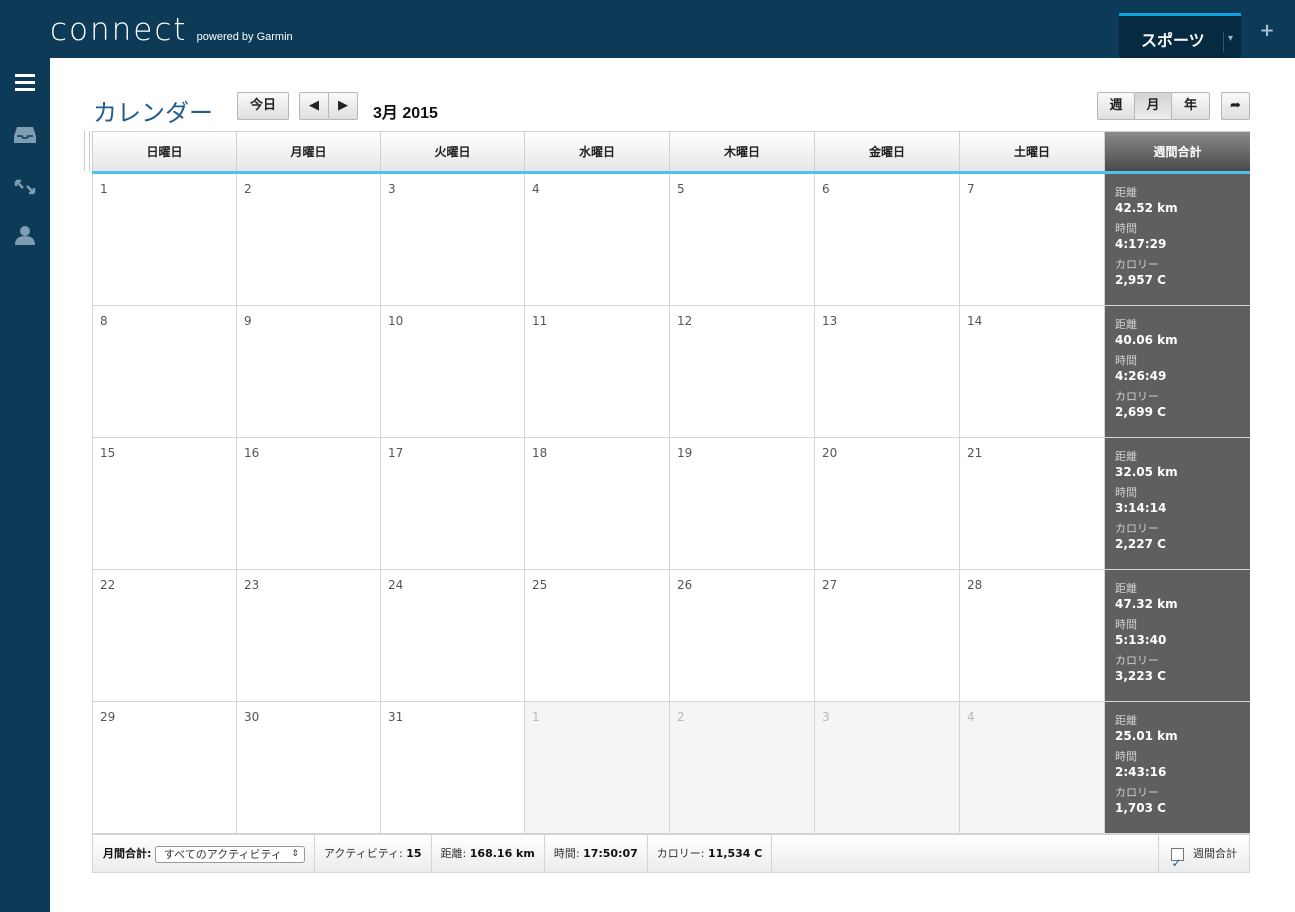 The height and width of the screenshot is (912, 1295). What do you see at coordinates (1267, 31) in the screenshot?
I see `add-icon: +` at bounding box center [1267, 31].